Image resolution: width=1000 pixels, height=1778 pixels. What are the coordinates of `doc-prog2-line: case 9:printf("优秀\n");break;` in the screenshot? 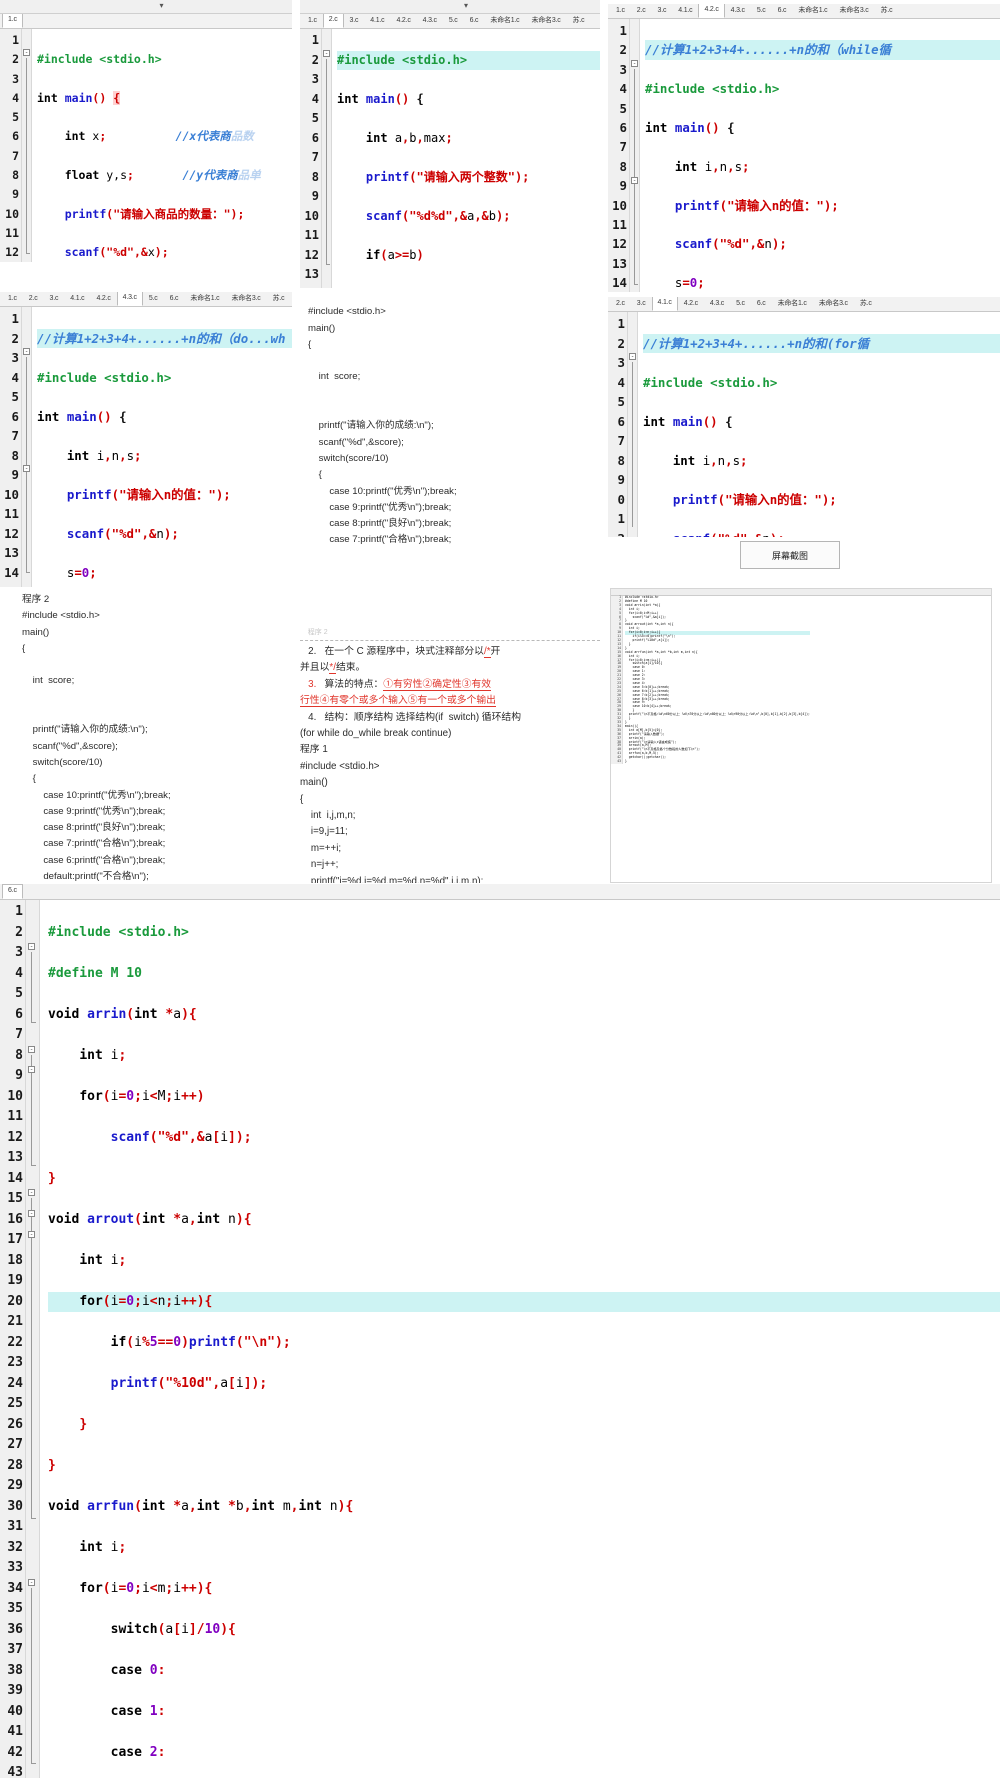 It's located at (94, 811).